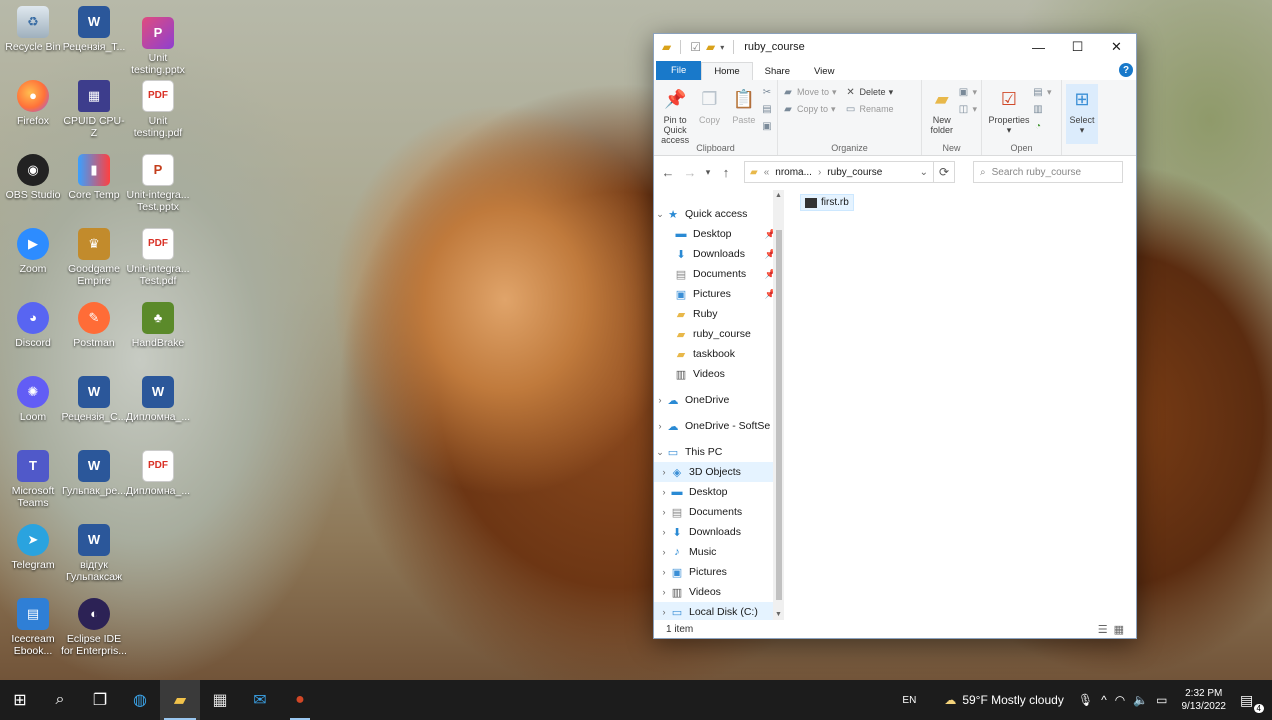 This screenshot has height=720, width=1272. I want to click on this-pc-node: ⌄ ▭ This PC, so click(719, 452).